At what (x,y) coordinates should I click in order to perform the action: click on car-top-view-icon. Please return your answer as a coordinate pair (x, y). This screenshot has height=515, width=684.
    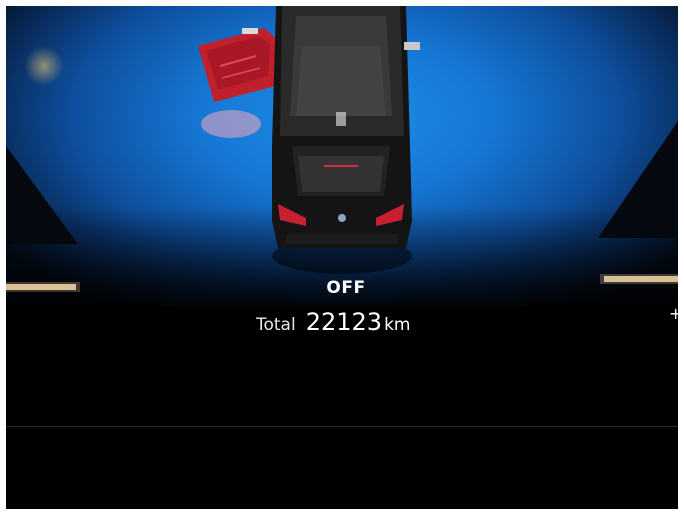
    Looking at the image, I should click on (346, 140).